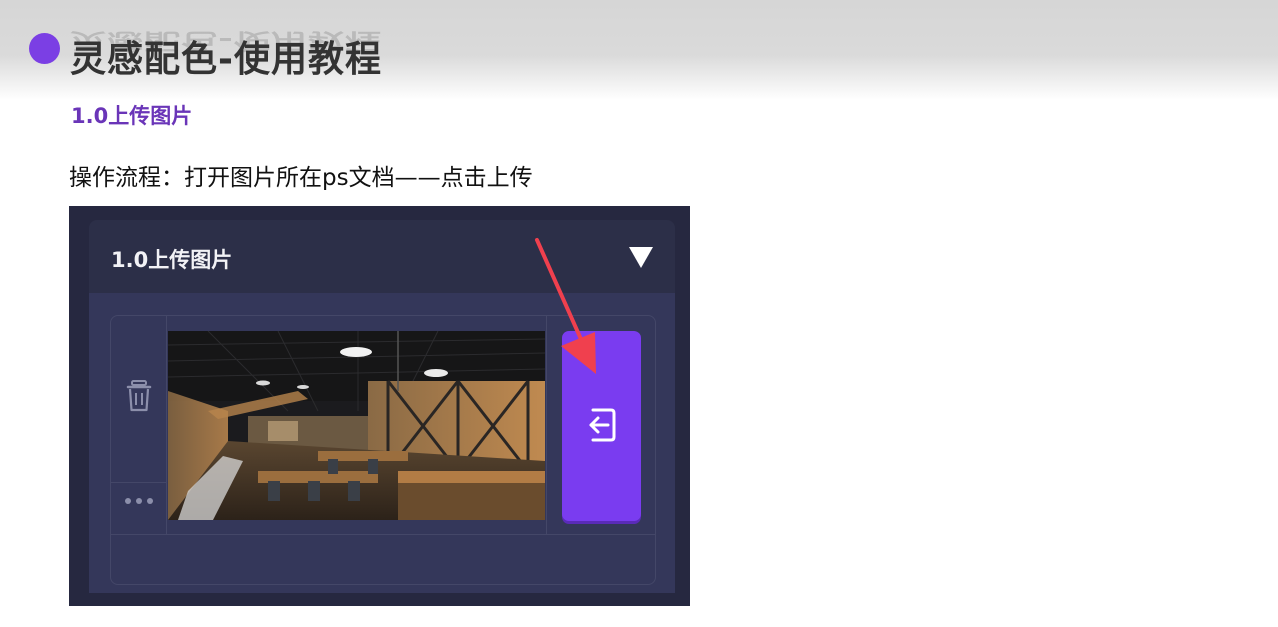 Image resolution: width=1278 pixels, height=627 pixels. What do you see at coordinates (132, 116) in the screenshot?
I see `section-heading: 1.0上传图片` at bounding box center [132, 116].